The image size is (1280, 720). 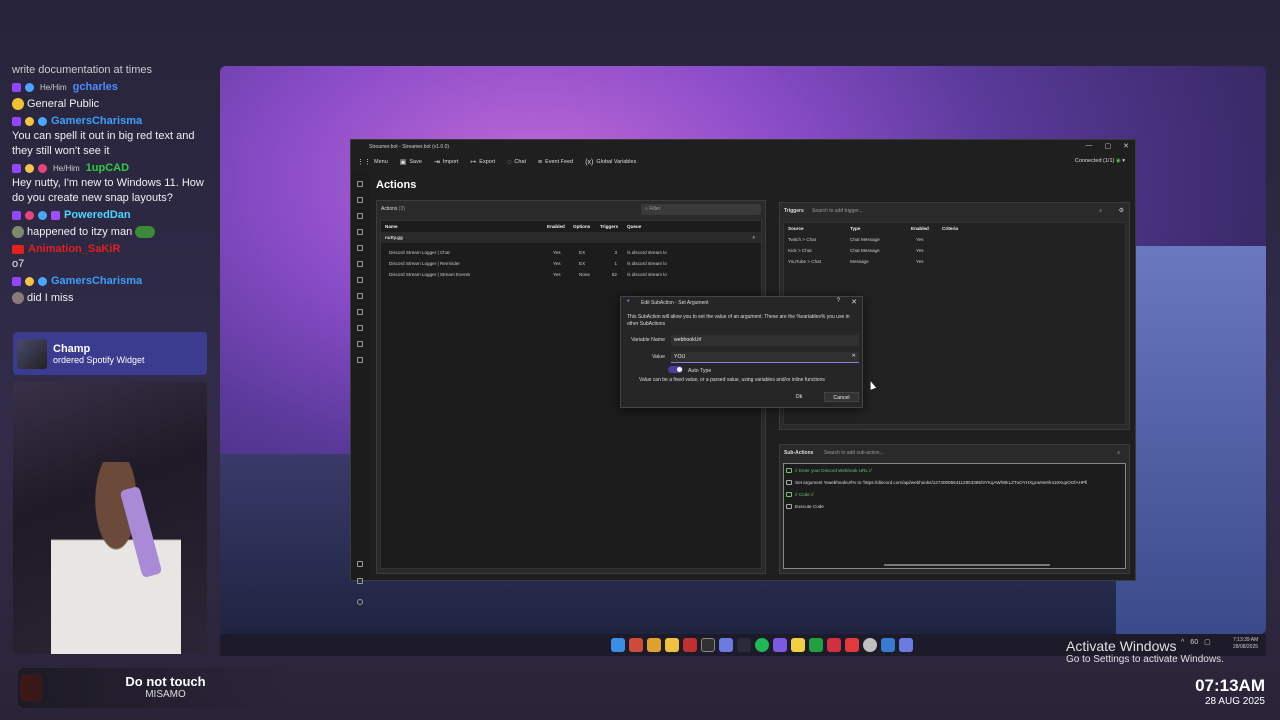 What do you see at coordinates (555, 162) in the screenshot?
I see `event-feed-button: ≡ Event Feed` at bounding box center [555, 162].